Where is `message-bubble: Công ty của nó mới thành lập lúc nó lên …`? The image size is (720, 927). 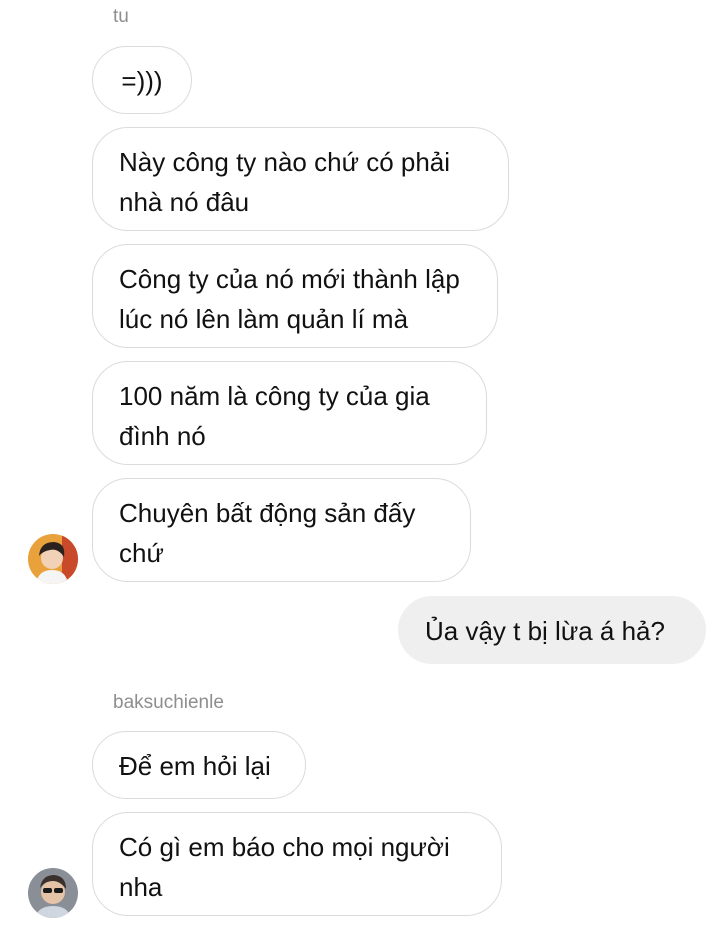
message-bubble: Công ty của nó mới thành lập lúc nó lên … is located at coordinates (295, 296).